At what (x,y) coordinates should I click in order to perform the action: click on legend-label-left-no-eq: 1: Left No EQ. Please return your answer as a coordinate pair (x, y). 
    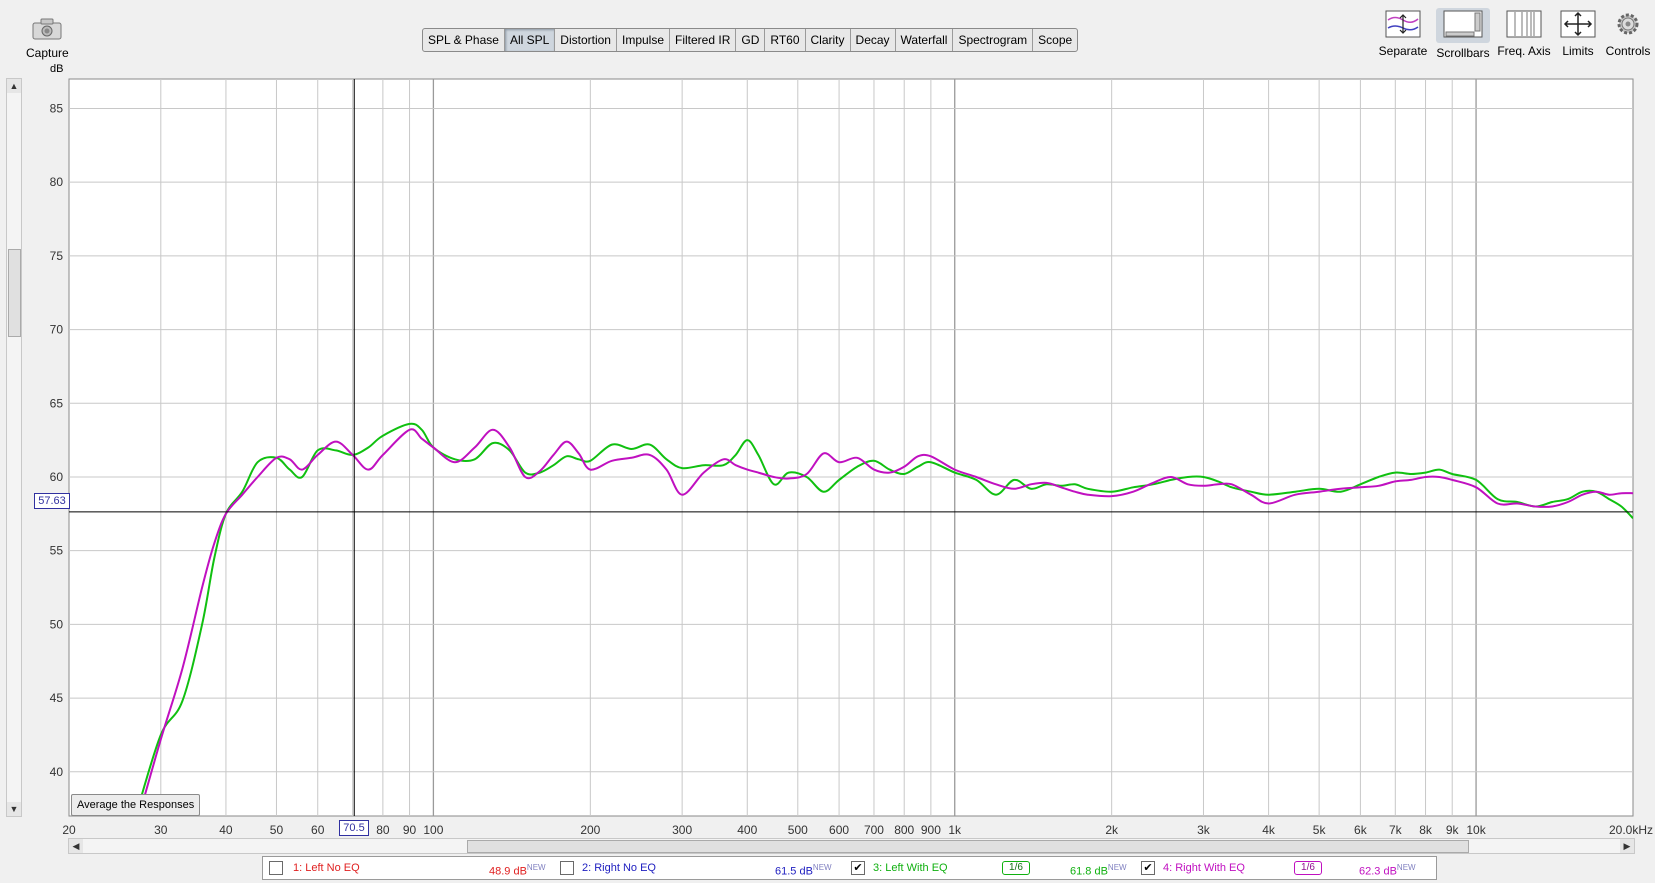
    Looking at the image, I should click on (326, 868).